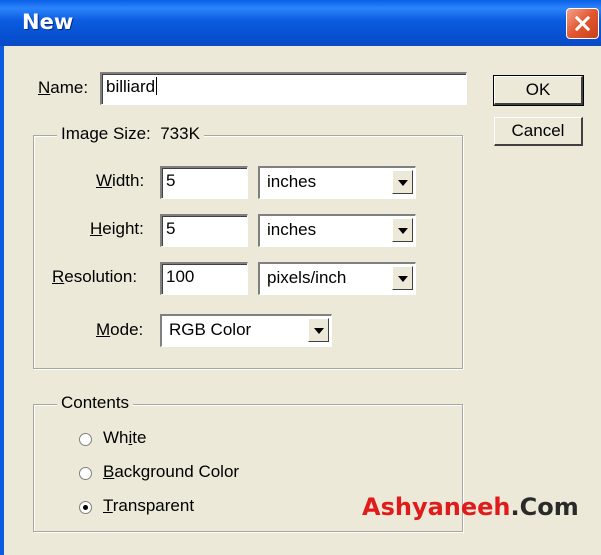 This screenshot has height=555, width=601. What do you see at coordinates (48, 22) in the screenshot?
I see `window-title: New` at bounding box center [48, 22].